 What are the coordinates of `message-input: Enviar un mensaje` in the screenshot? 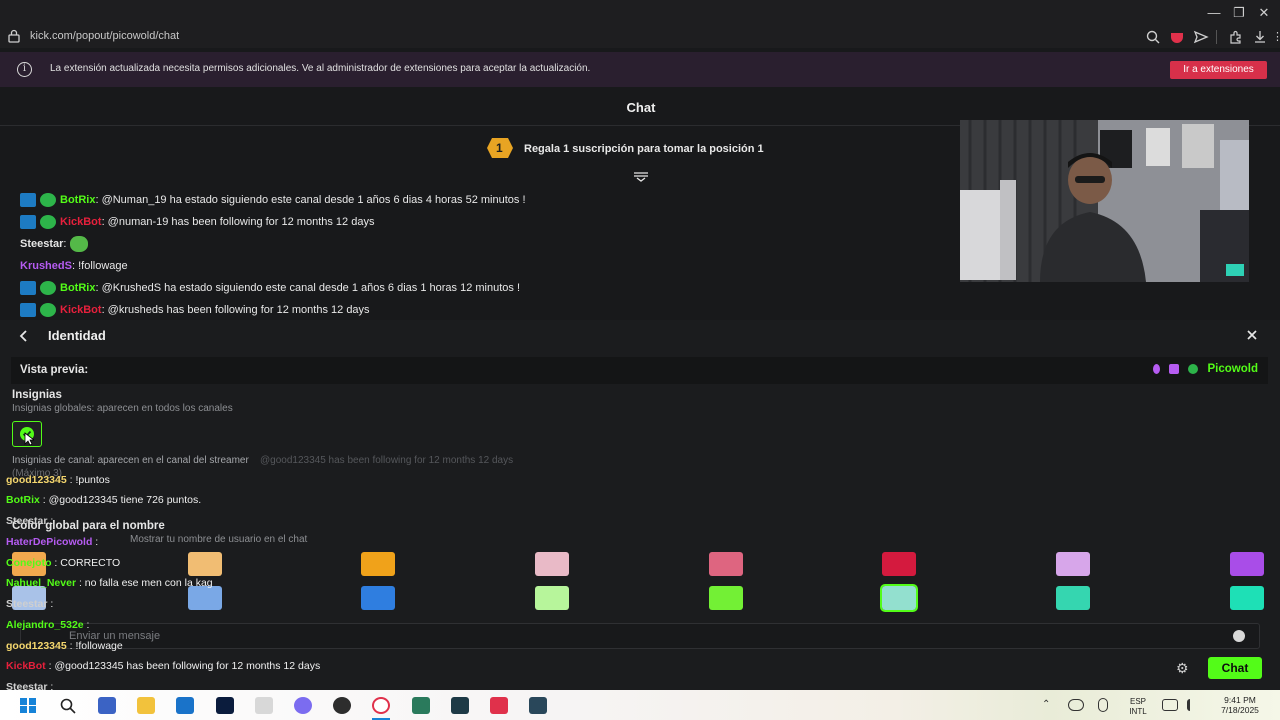 It's located at (640, 636).